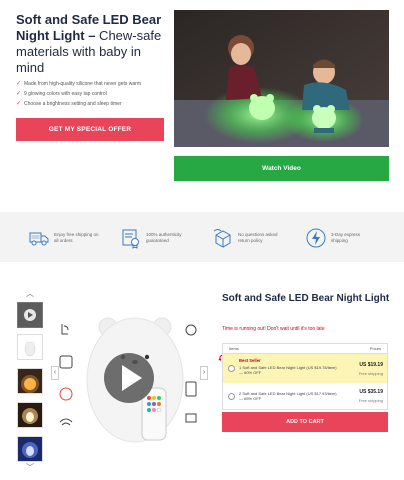 The image size is (404, 480). What do you see at coordinates (30, 381) in the screenshot?
I see `thumbnail-orange-glow` at bounding box center [30, 381].